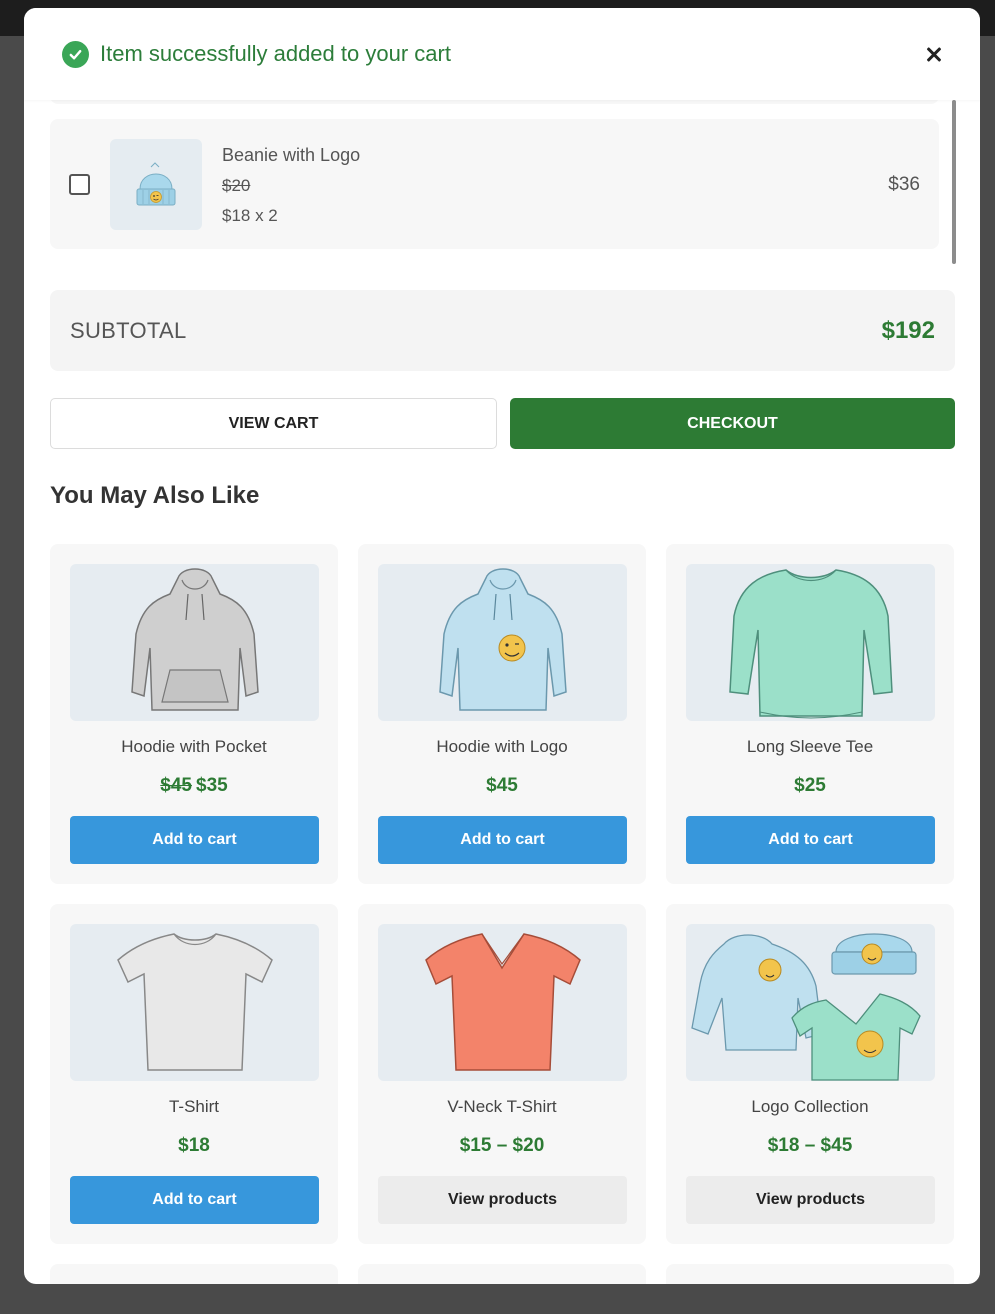  Describe the element at coordinates (502, 330) in the screenshot. I see `subtotal-bar: SUBTOTAL $192` at that location.